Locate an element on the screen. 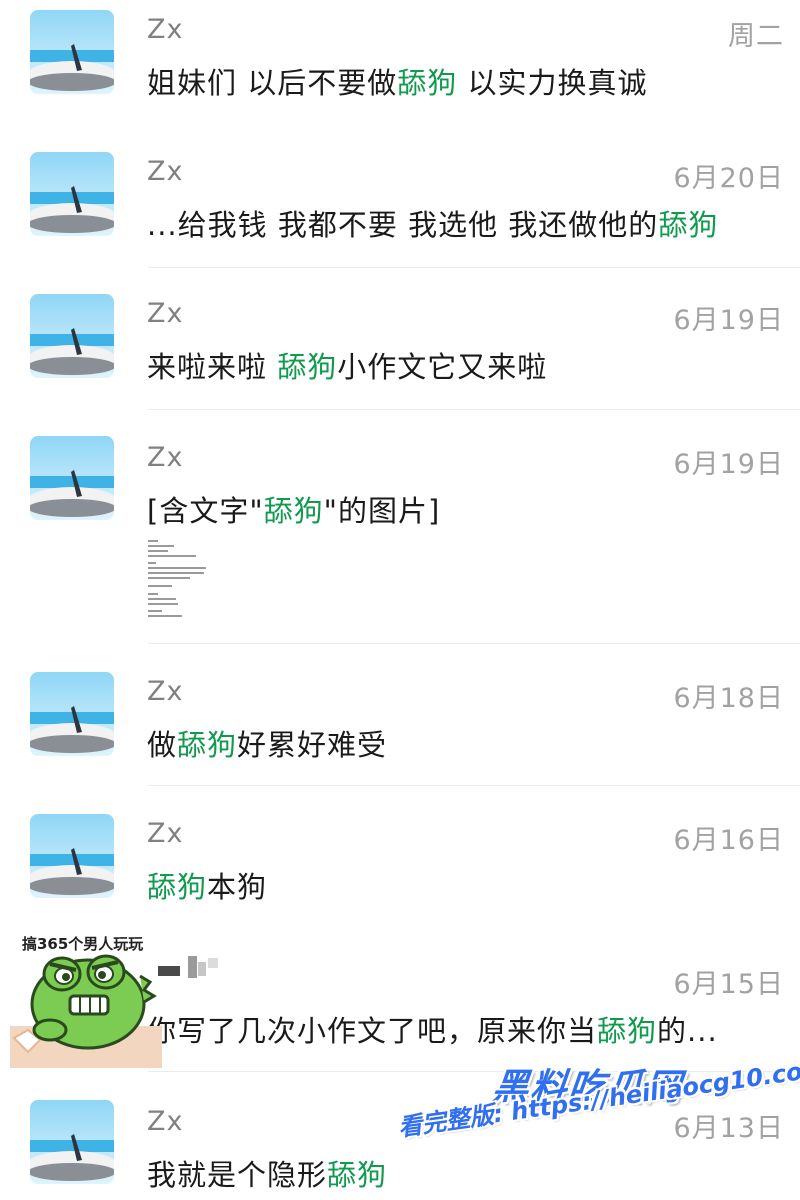 The width and height of the screenshot is (800, 1200). preview-text: 姐妹们 以后不要做 is located at coordinates (272, 83).